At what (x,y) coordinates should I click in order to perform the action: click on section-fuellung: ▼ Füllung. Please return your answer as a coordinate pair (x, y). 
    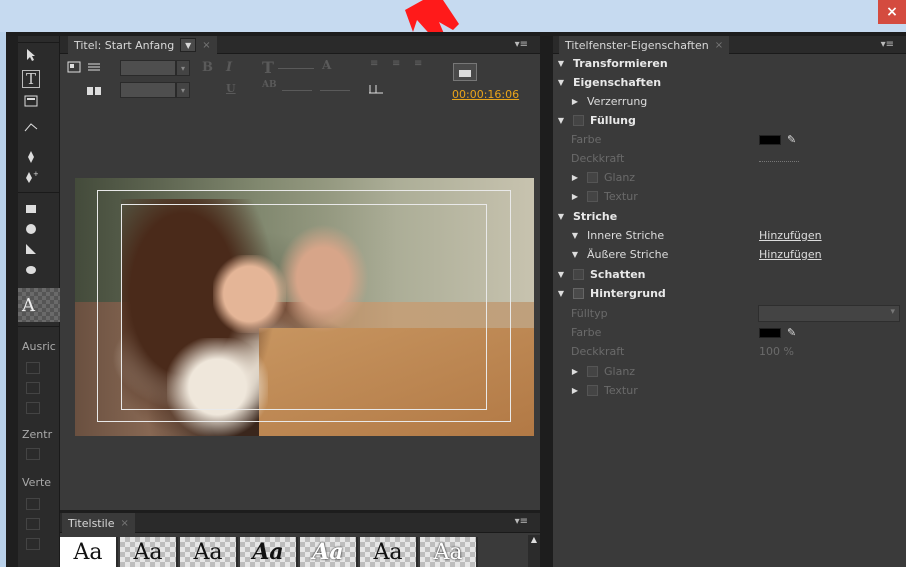
    Looking at the image, I should click on (729, 120).